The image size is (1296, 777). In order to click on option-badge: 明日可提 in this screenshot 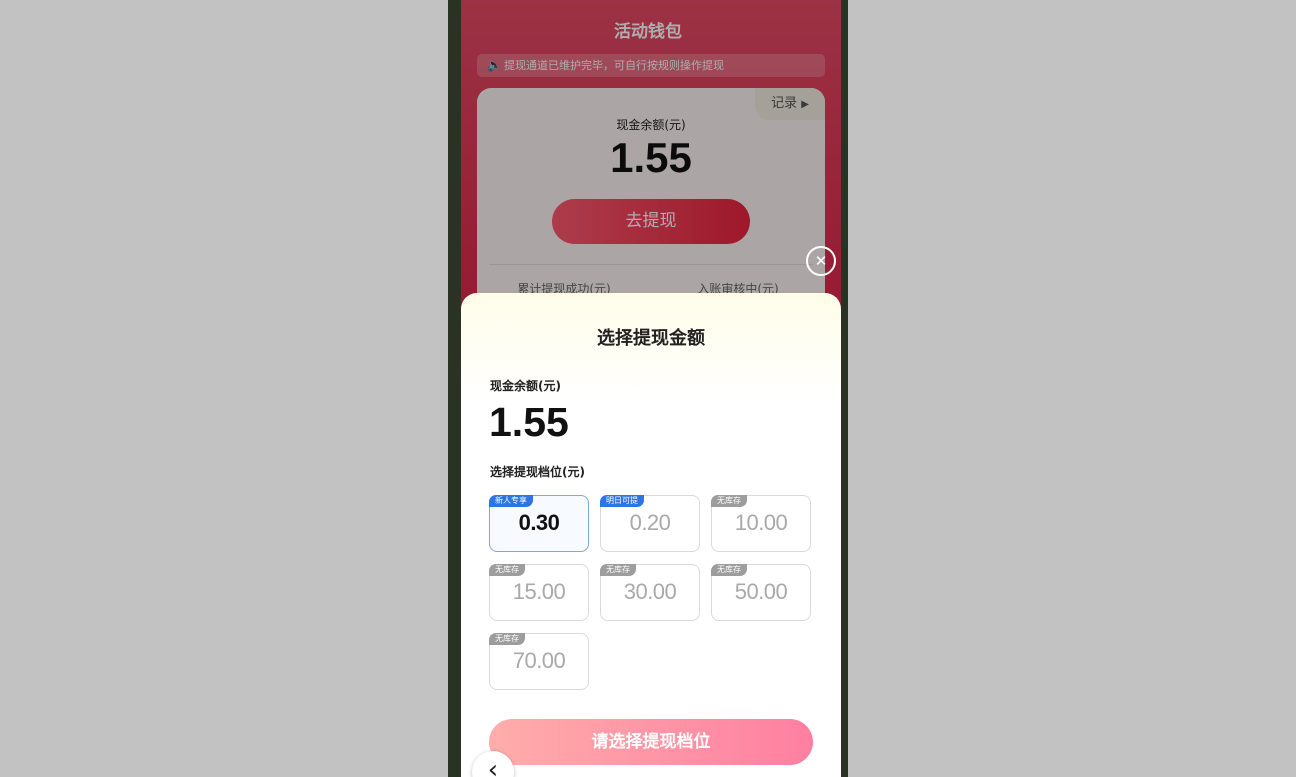, I will do `click(622, 501)`.